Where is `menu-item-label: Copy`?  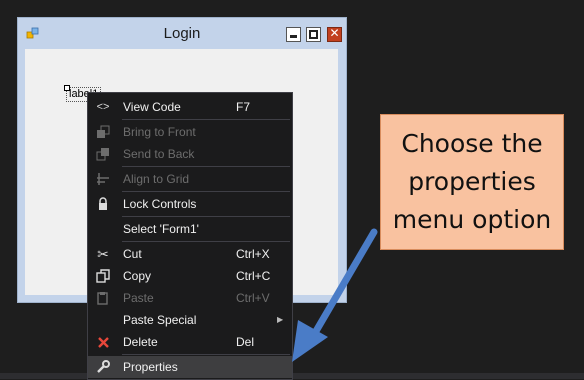 menu-item-label: Copy is located at coordinates (137, 276).